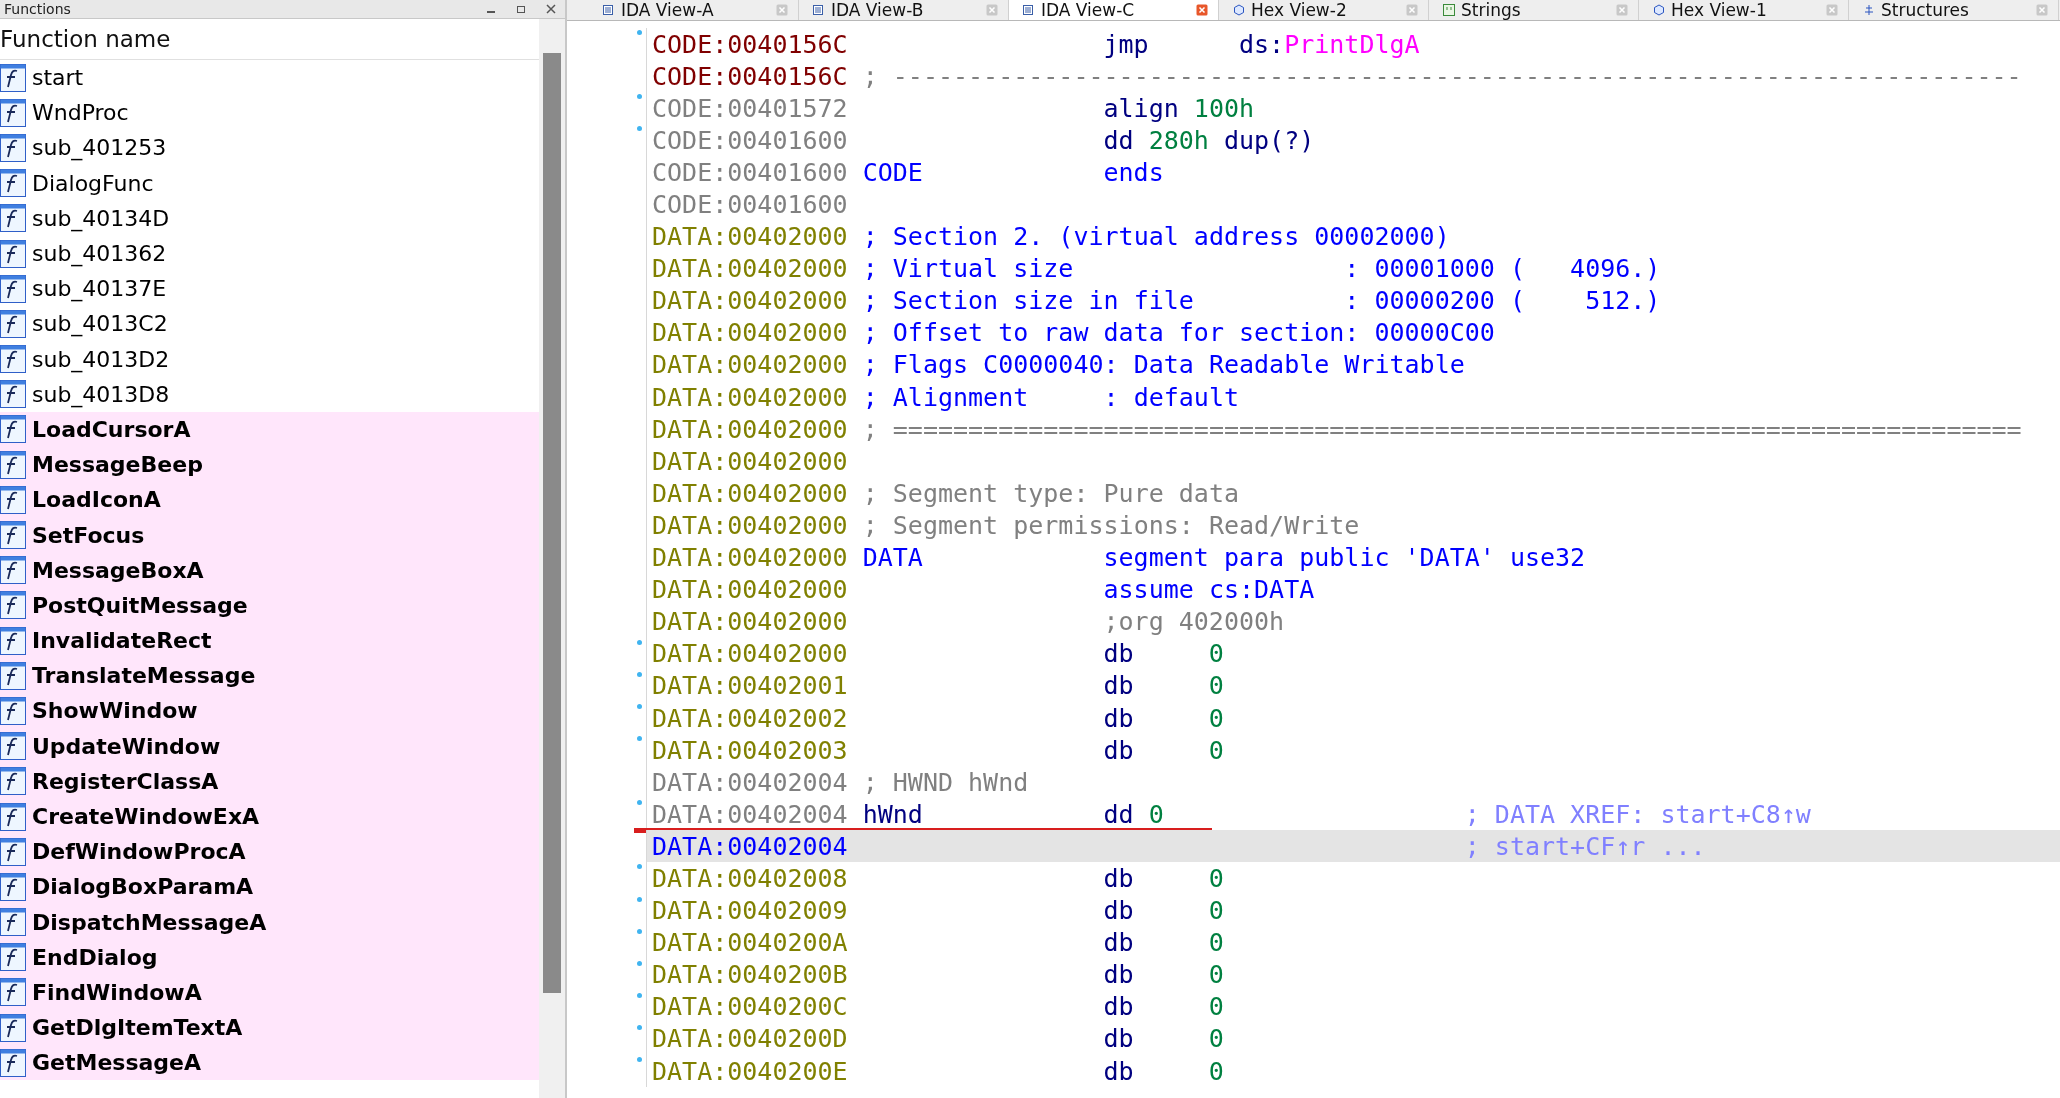  What do you see at coordinates (269, 676) in the screenshot?
I see `function-row: TranslateMessage` at bounding box center [269, 676].